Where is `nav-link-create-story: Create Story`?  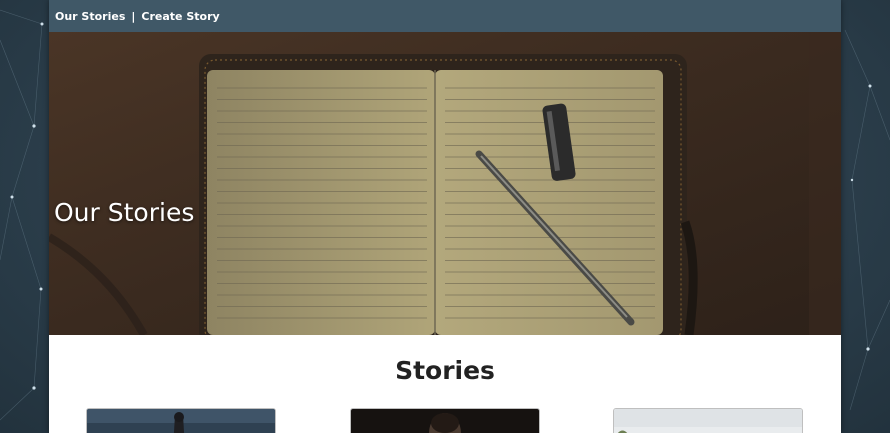 nav-link-create-story: Create Story is located at coordinates (180, 16).